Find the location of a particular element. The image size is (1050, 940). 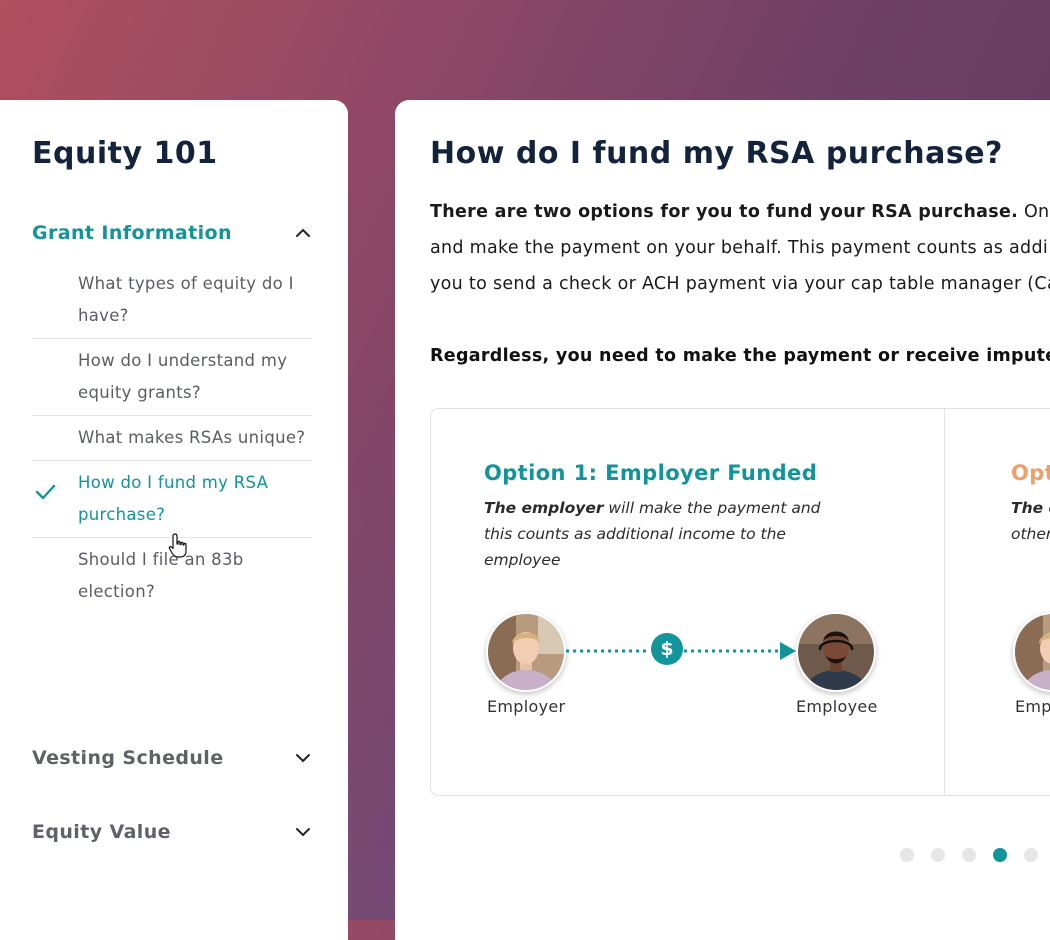

list-item-understand-grants: How do I understand my equity grants? is located at coordinates (172, 377).